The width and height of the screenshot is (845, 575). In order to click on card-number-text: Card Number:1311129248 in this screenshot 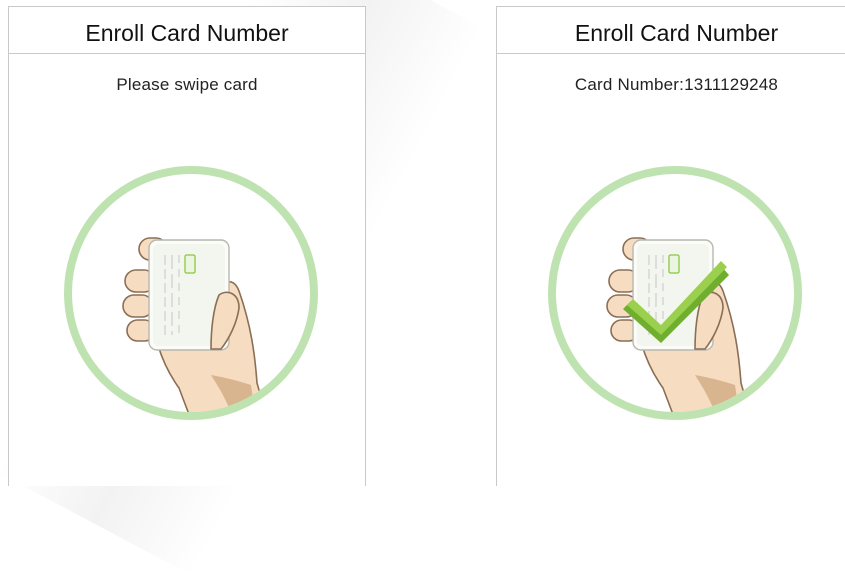, I will do `click(676, 84)`.